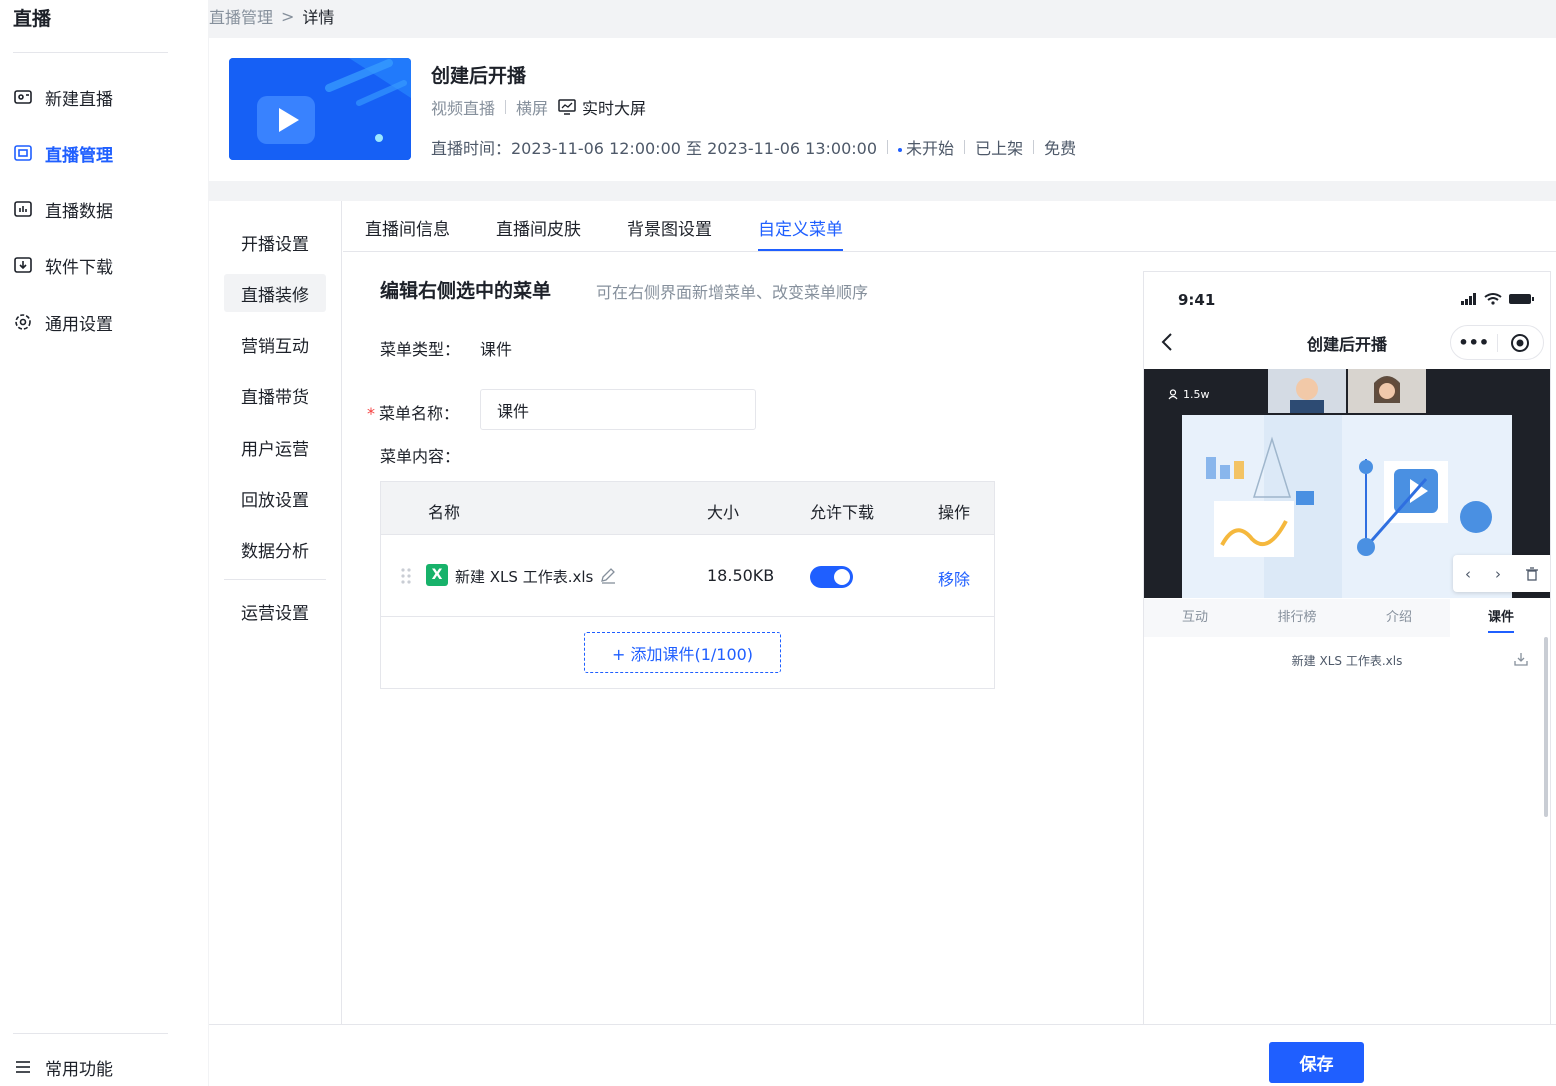  What do you see at coordinates (949, 226) in the screenshot?
I see `decoration-tabs: 直播间信息 直播间皮肤 背景图设置 自定义菜单` at bounding box center [949, 226].